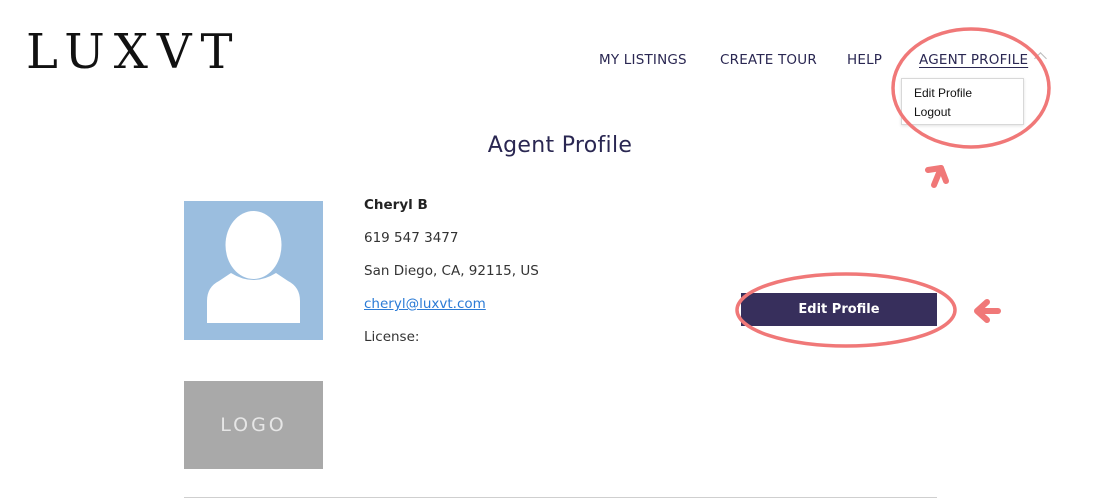 The image size is (1120, 504). I want to click on agent-name: Cheryl B, so click(396, 205).